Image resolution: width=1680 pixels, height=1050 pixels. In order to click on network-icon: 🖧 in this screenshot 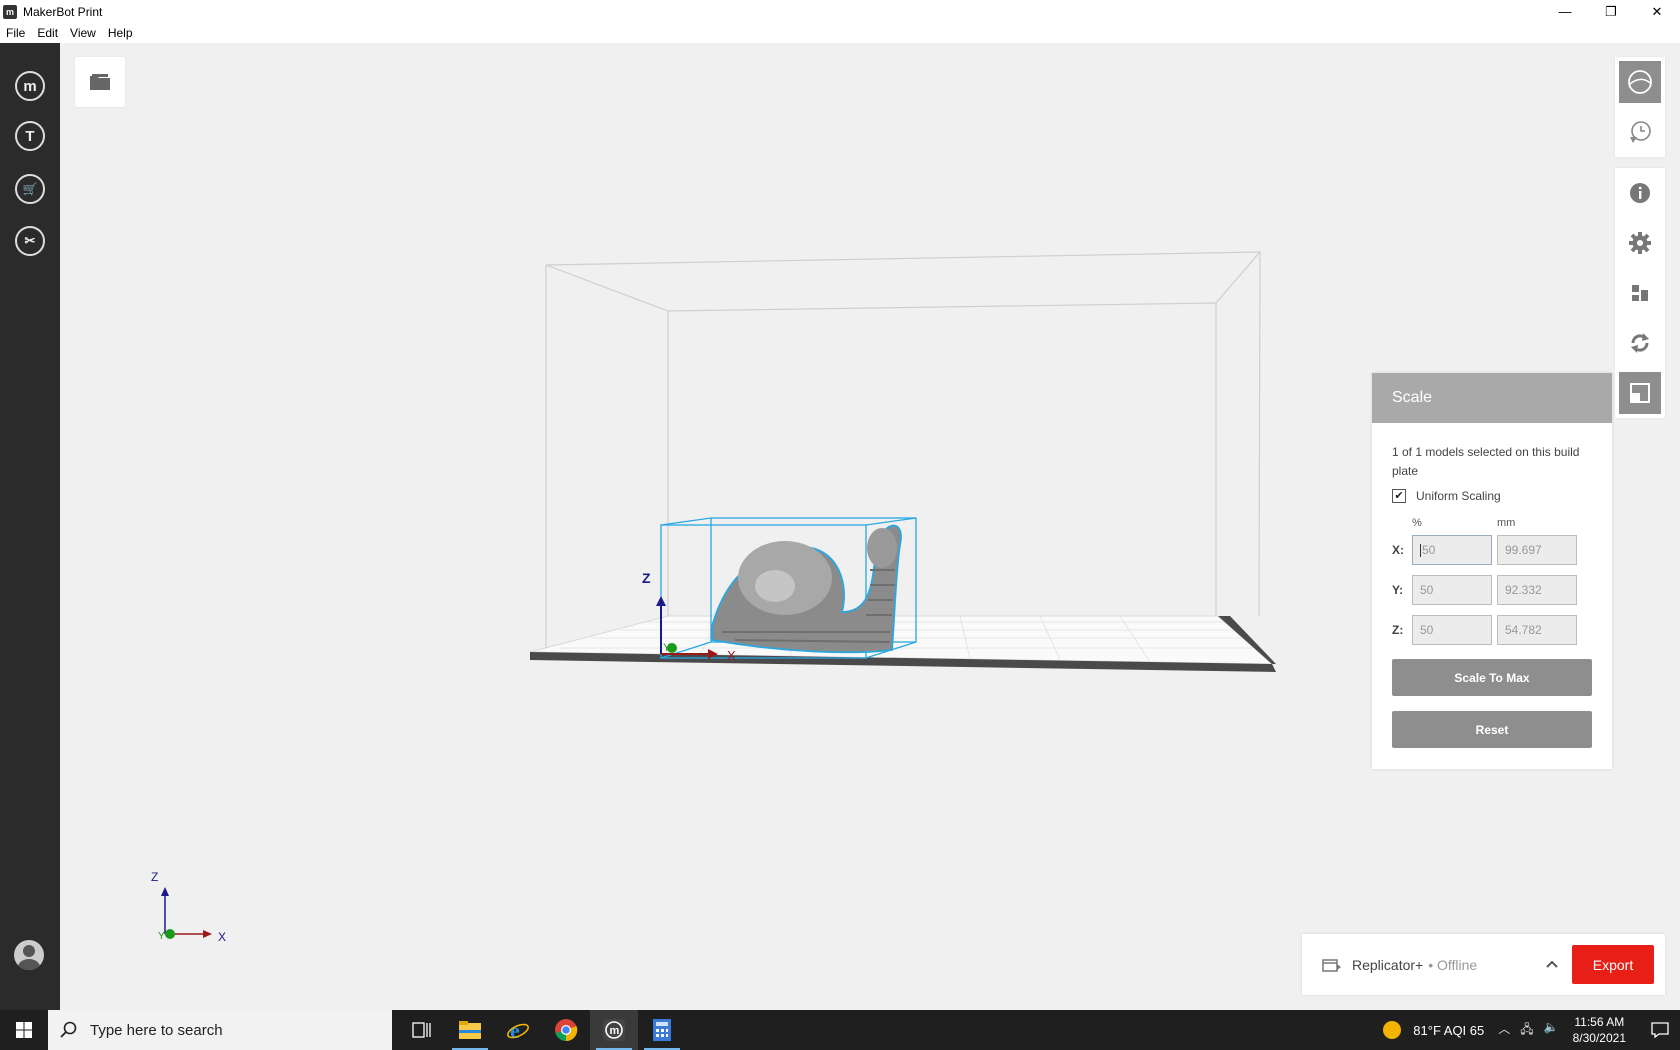, I will do `click(1526, 1030)`.